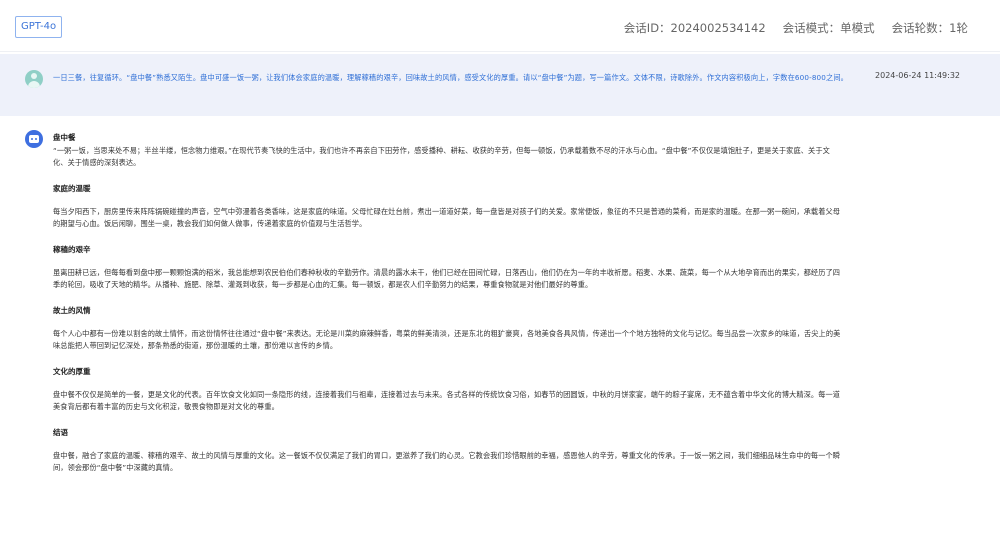  What do you see at coordinates (72, 188) in the screenshot?
I see `section-heading-family: 家庭的温暖` at bounding box center [72, 188].